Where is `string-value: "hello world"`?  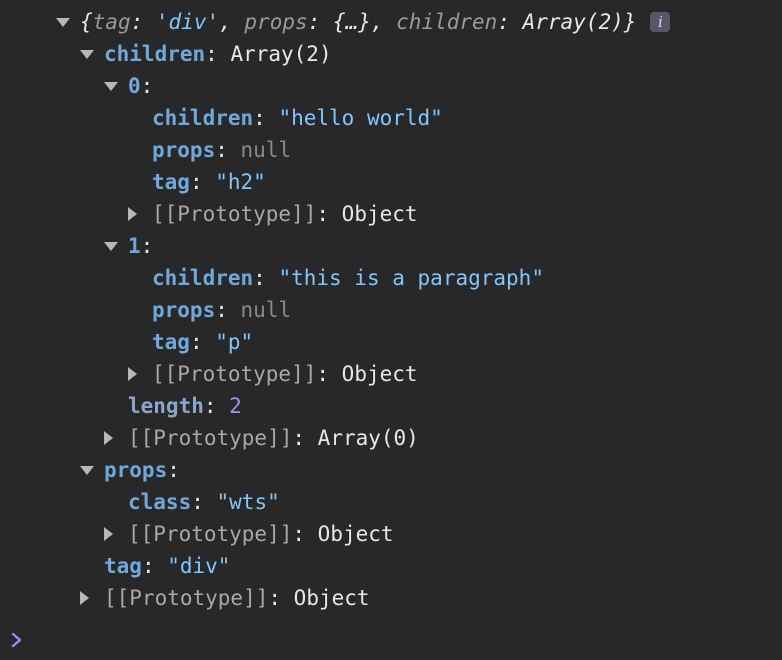
string-value: "hello world" is located at coordinates (360, 118).